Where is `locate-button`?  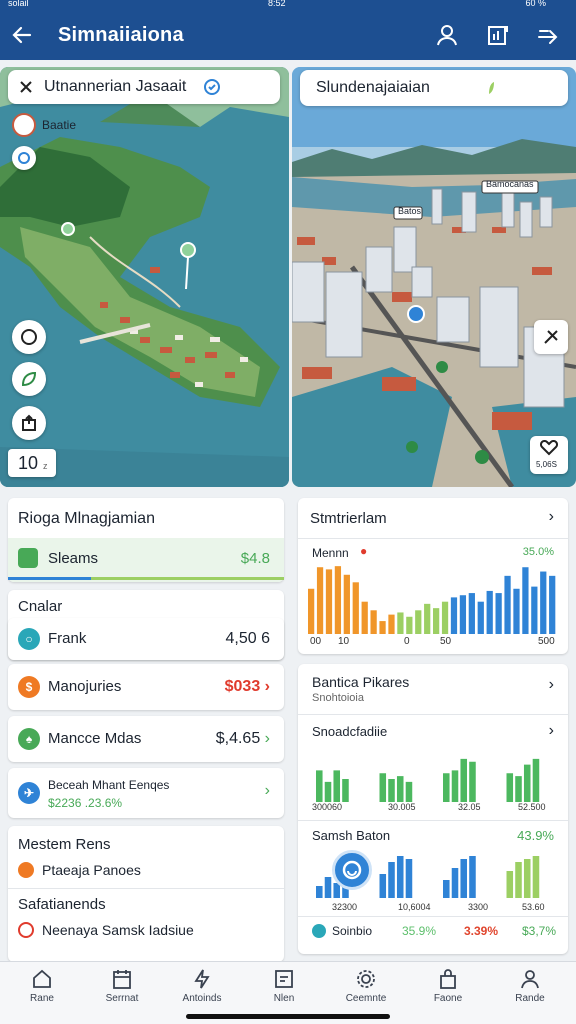
locate-button is located at coordinates (24, 158).